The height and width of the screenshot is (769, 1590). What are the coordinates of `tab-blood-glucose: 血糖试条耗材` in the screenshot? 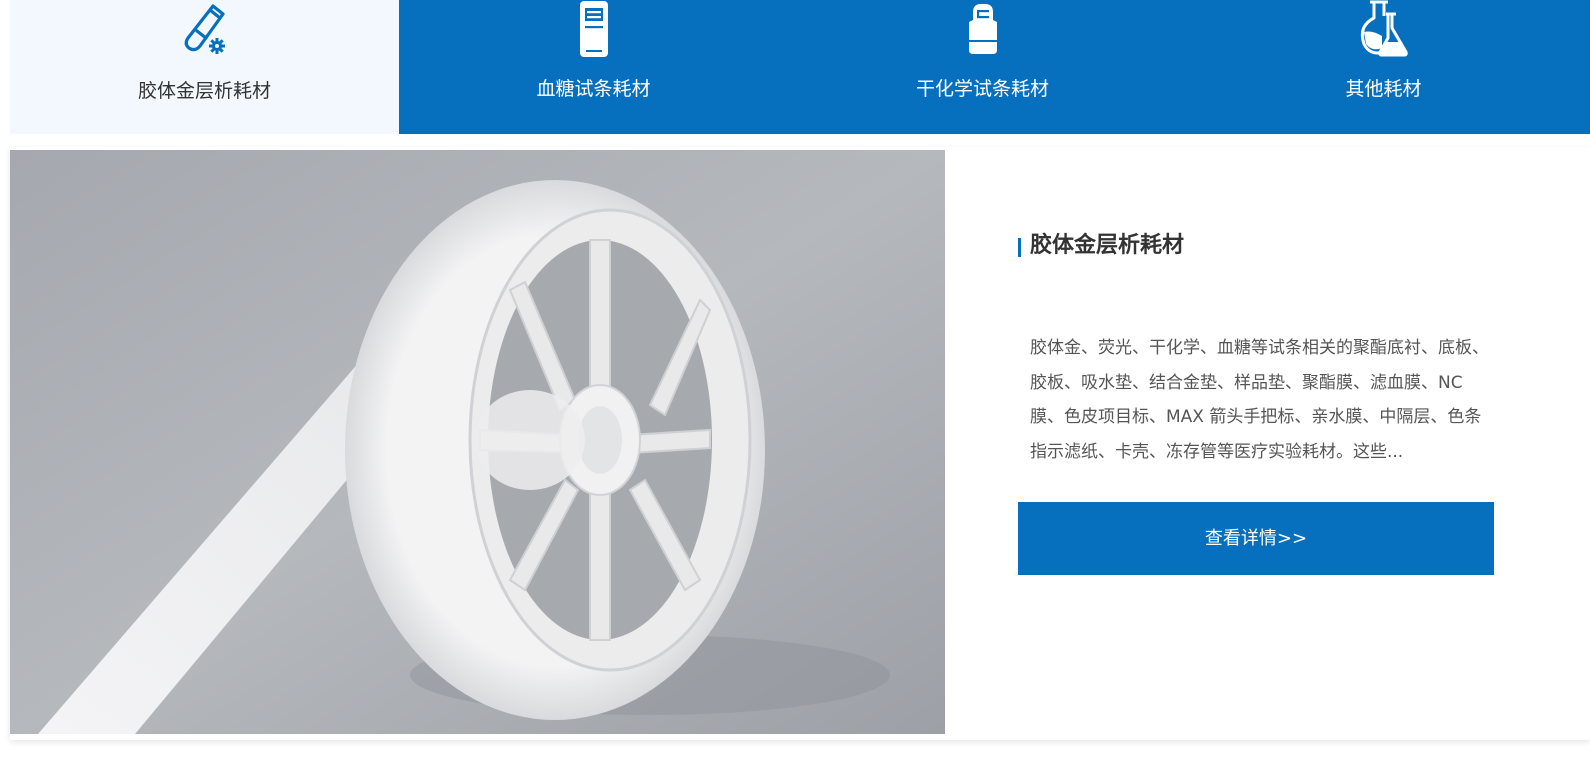 It's located at (593, 67).